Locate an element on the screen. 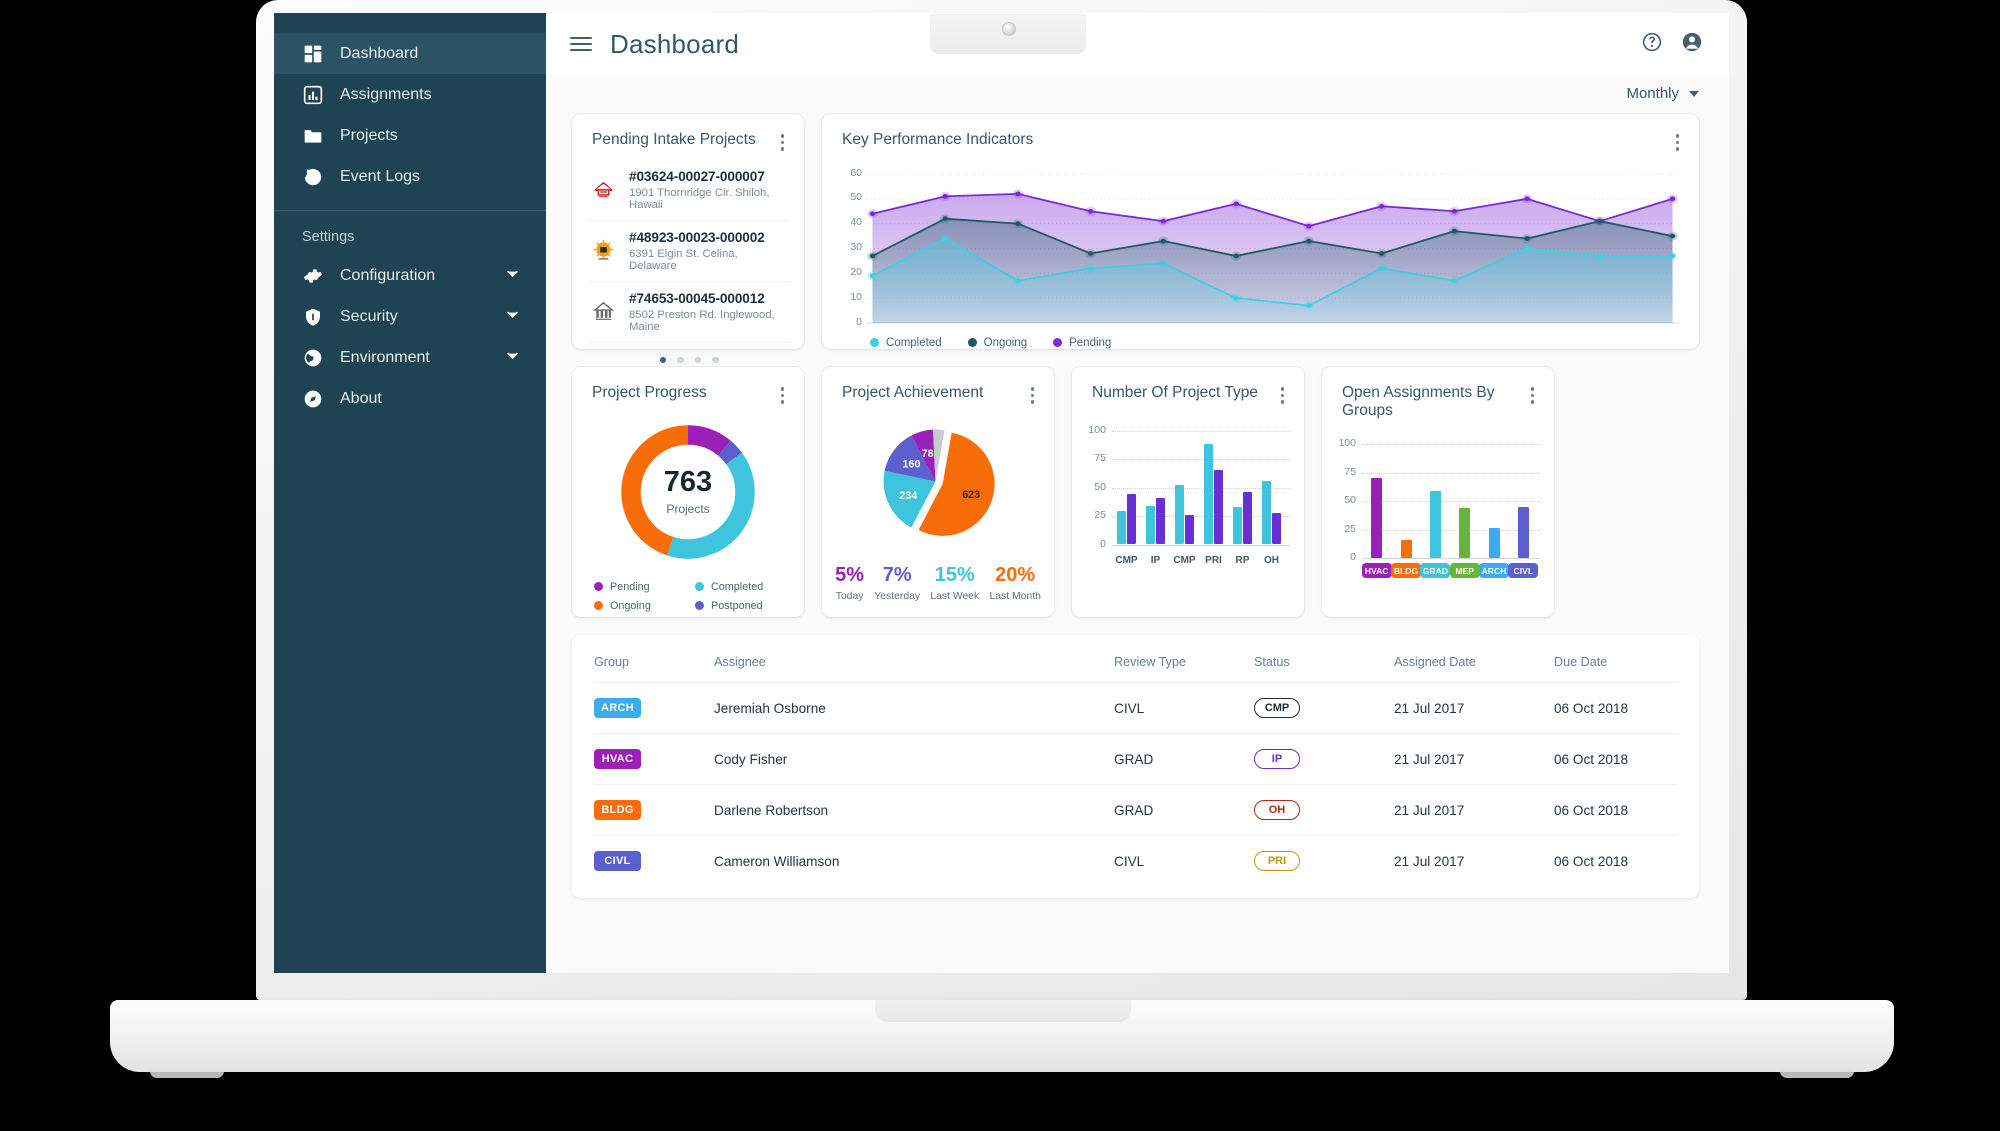 This screenshot has width=2000, height=1131. compass-icon is located at coordinates (313, 399).